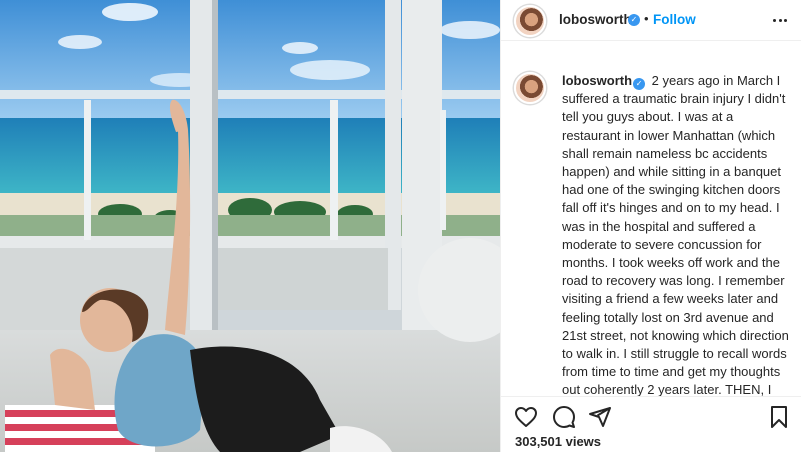  Describe the element at coordinates (530, 21) in the screenshot. I see `author-avatar` at that location.